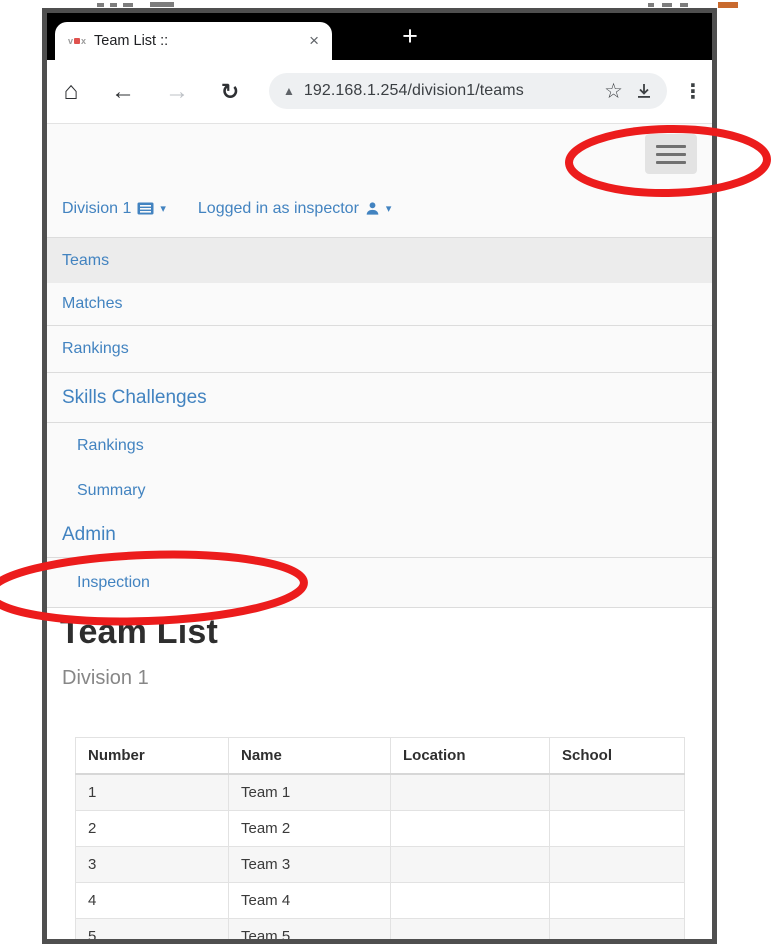 The height and width of the screenshot is (947, 774). Describe the element at coordinates (379, 490) in the screenshot. I see `nav-item-skills-summary: Summary` at that location.